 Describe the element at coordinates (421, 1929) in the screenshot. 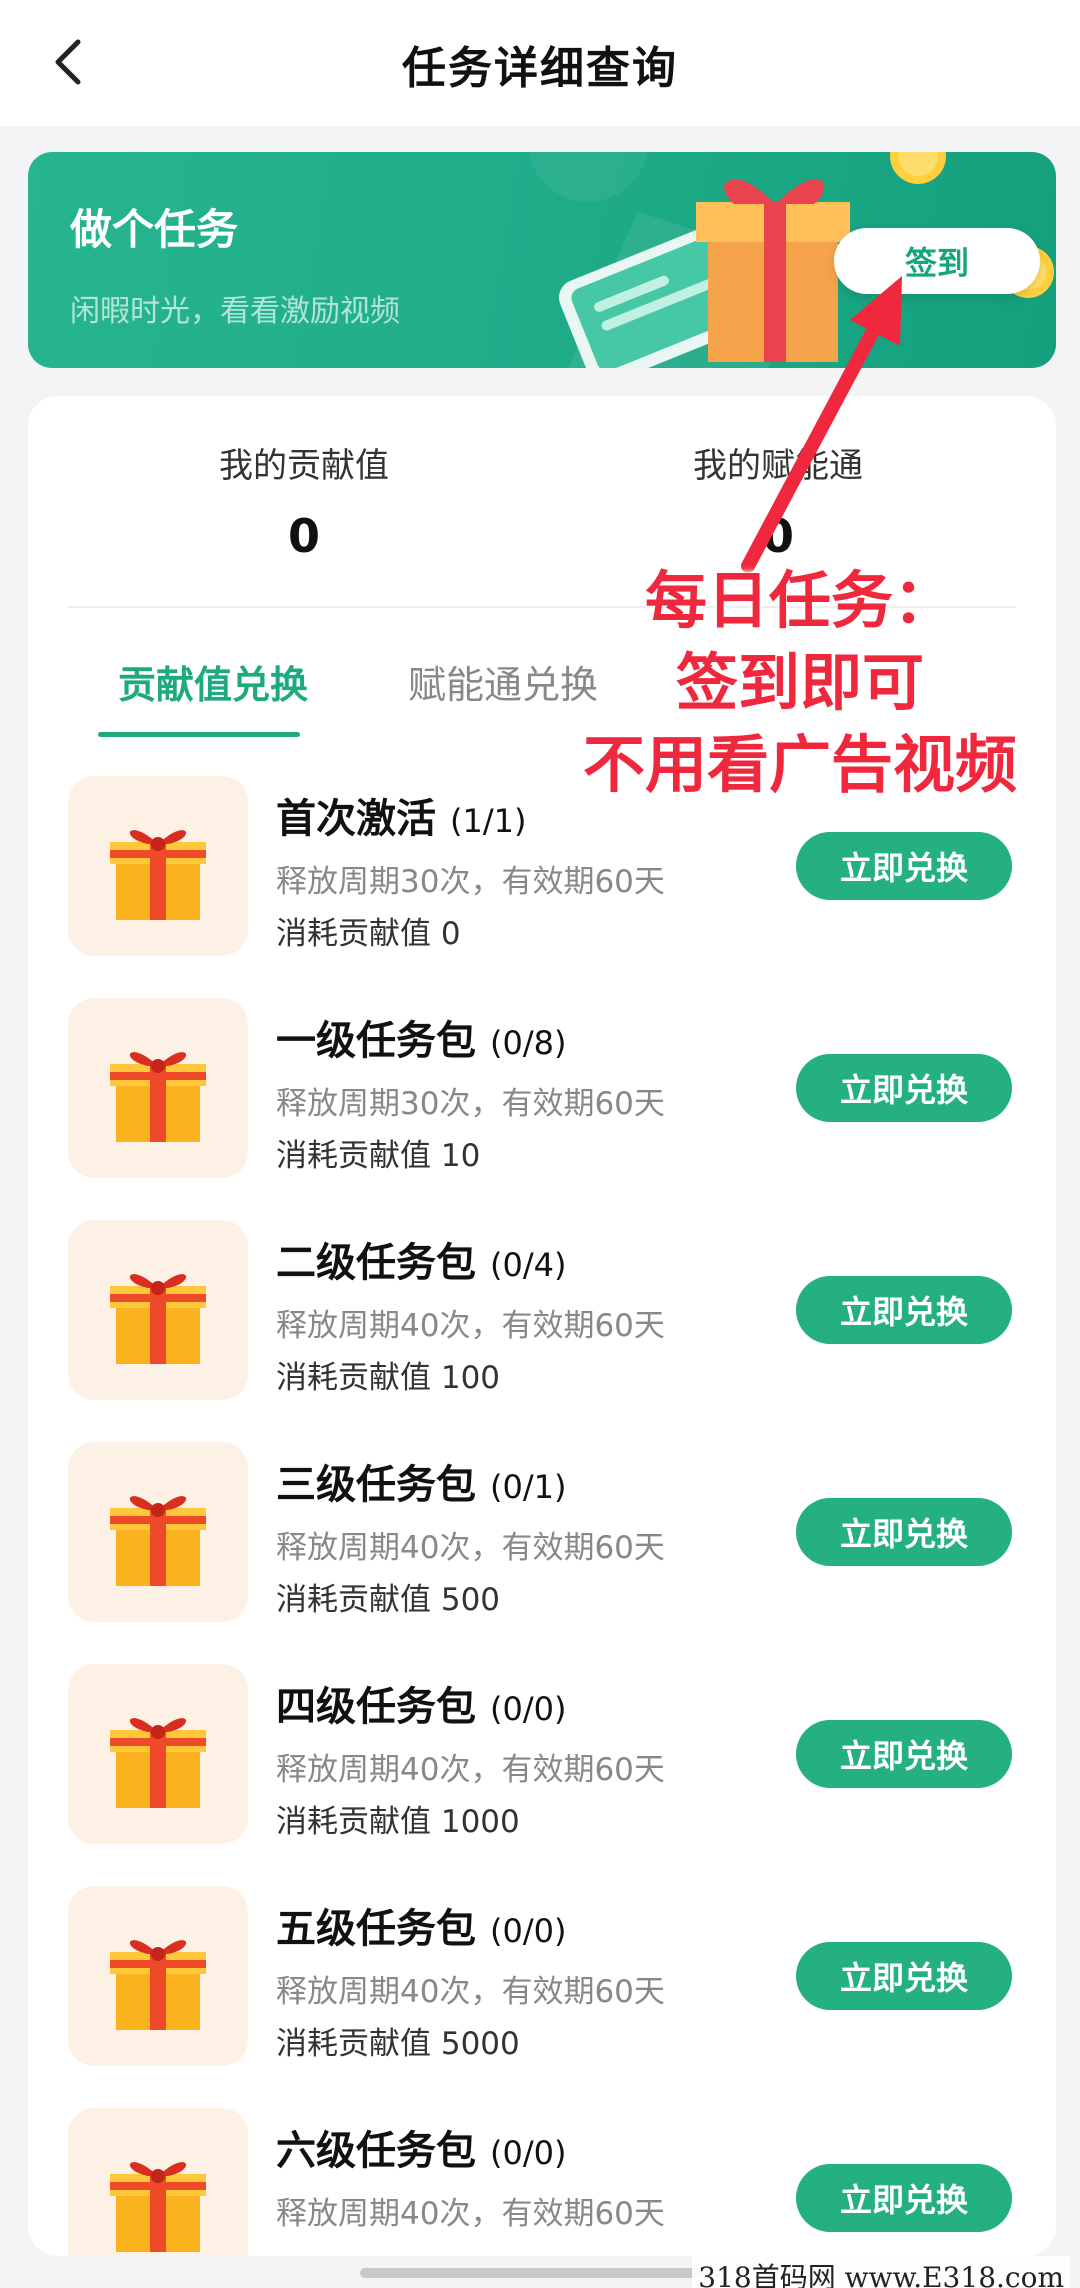

I see `task-title: 五级任务包 (0/0)` at that location.